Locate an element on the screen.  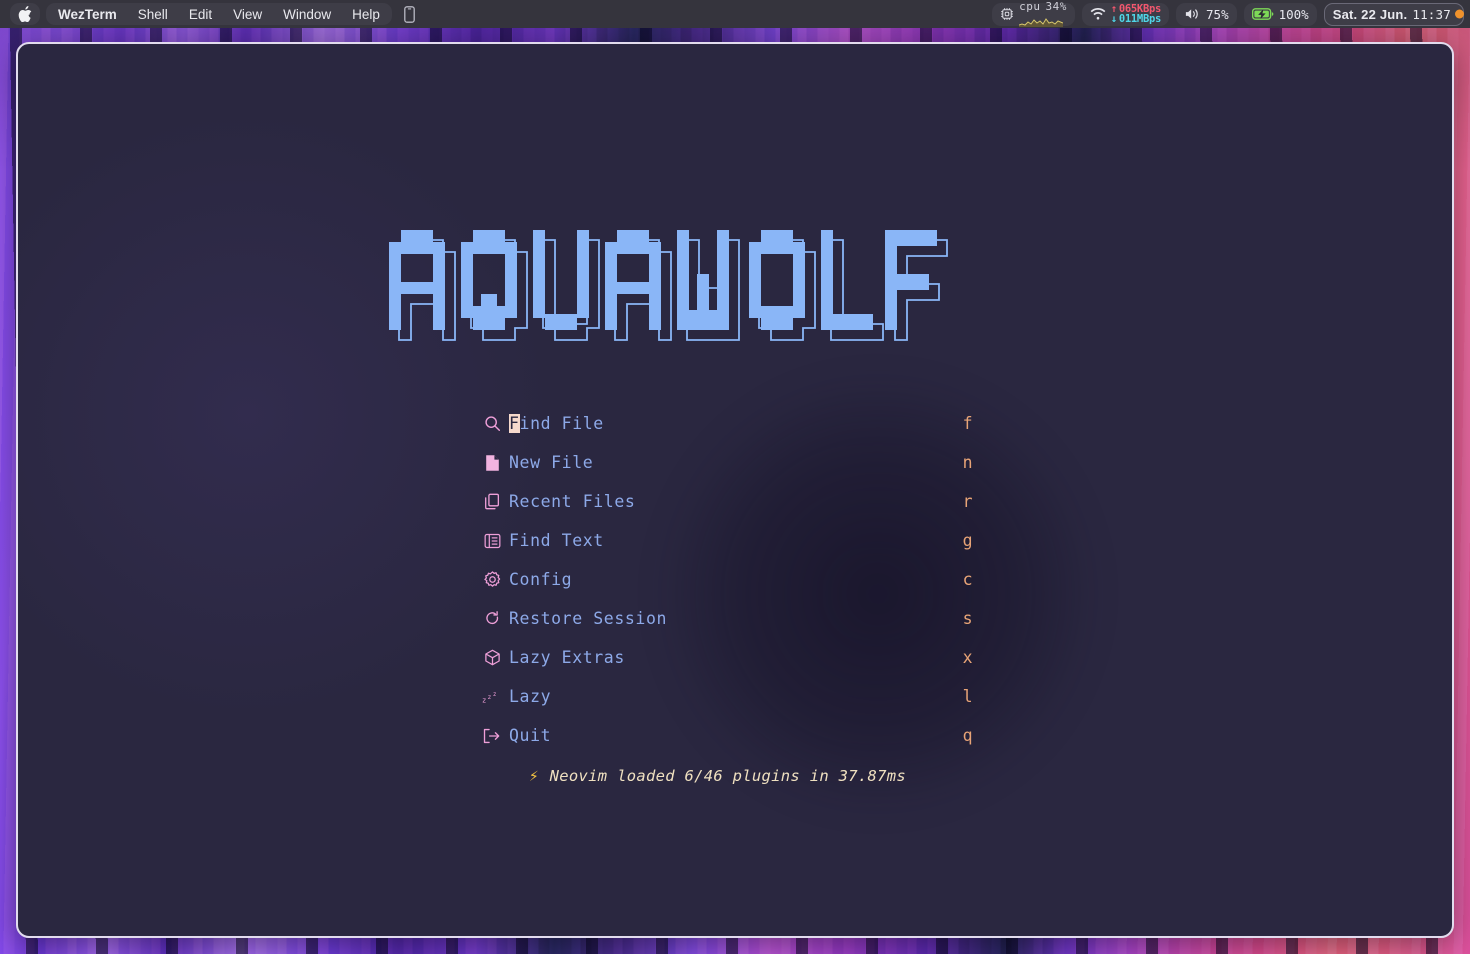
shortcut-restore-session: s is located at coordinates (967, 618).